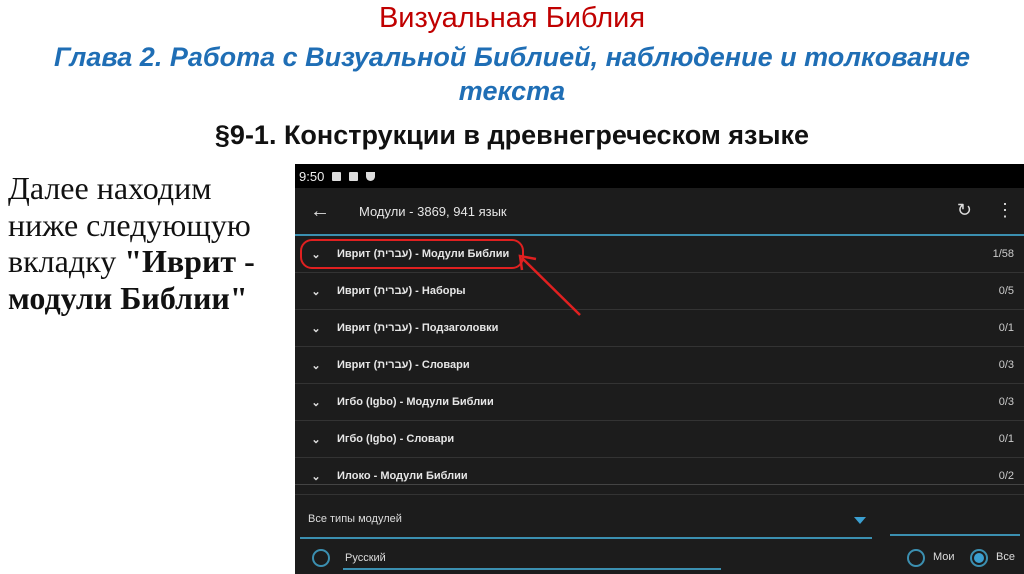 The width and height of the screenshot is (1024, 574). Describe the element at coordinates (860, 520) in the screenshot. I see `dropdown-triangle-icon` at that location.